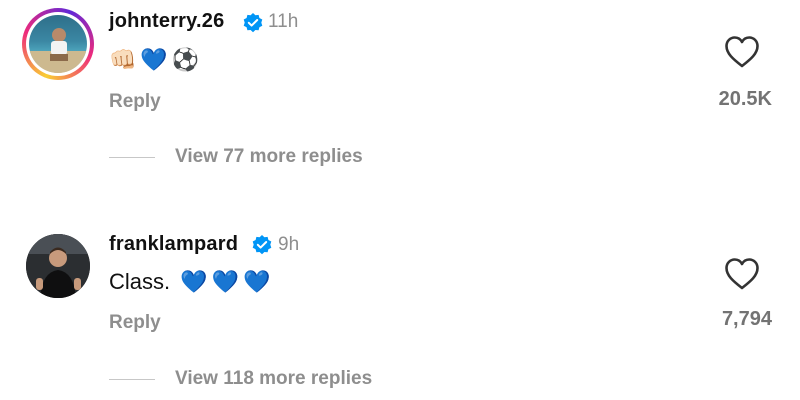  I want to click on view-more-replies: View 118 more replies, so click(240, 379).